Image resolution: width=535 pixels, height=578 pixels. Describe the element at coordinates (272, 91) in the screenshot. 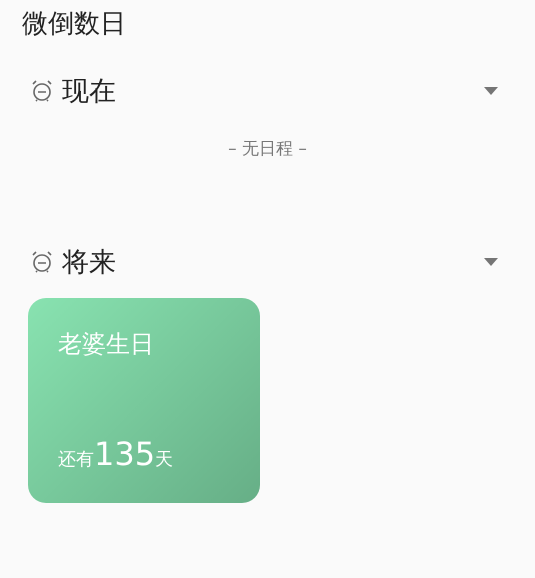

I see `section-header: 现在` at that location.